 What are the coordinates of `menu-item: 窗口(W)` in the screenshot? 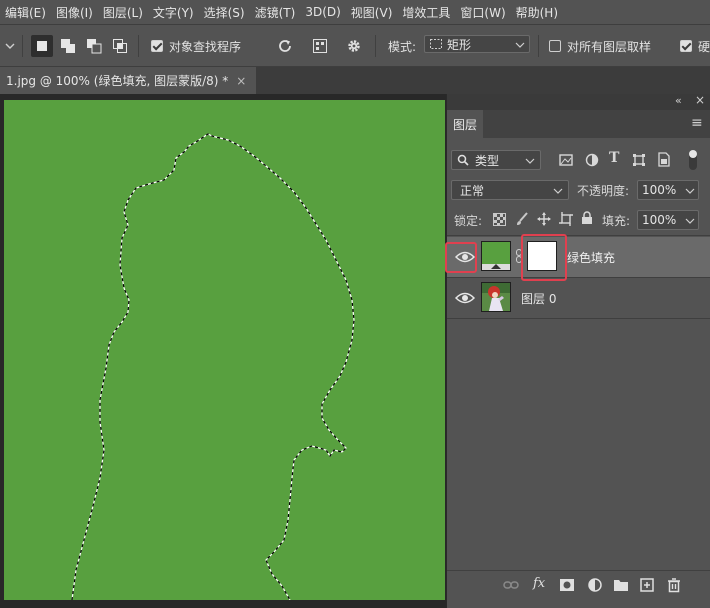 It's located at (482, 12).